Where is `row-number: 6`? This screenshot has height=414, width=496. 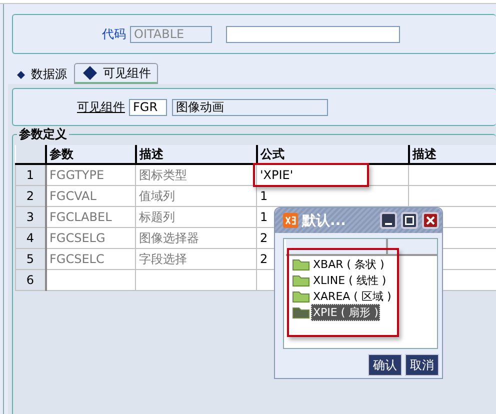 row-number: 6 is located at coordinates (31, 280).